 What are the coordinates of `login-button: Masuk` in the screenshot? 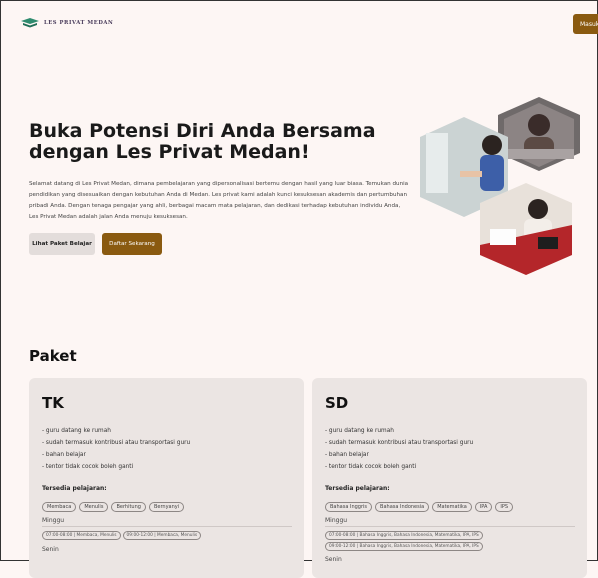 It's located at (585, 24).